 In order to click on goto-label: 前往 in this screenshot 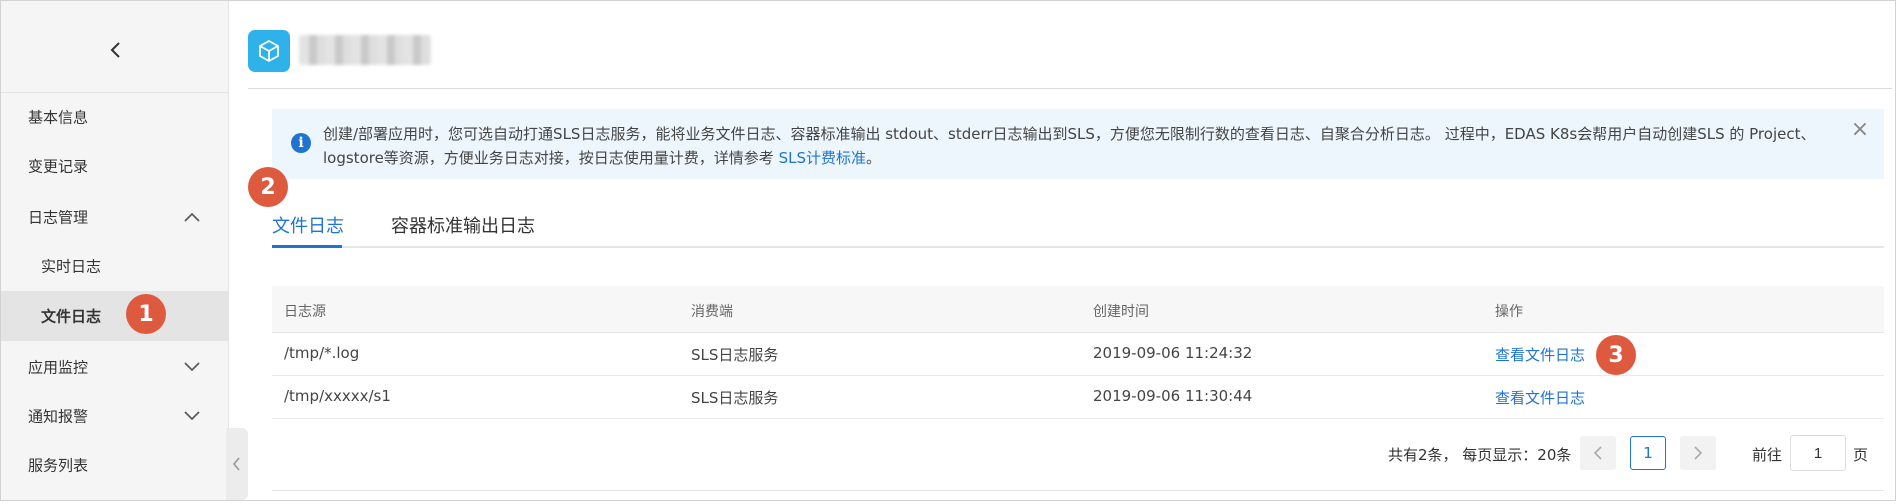, I will do `click(1767, 455)`.